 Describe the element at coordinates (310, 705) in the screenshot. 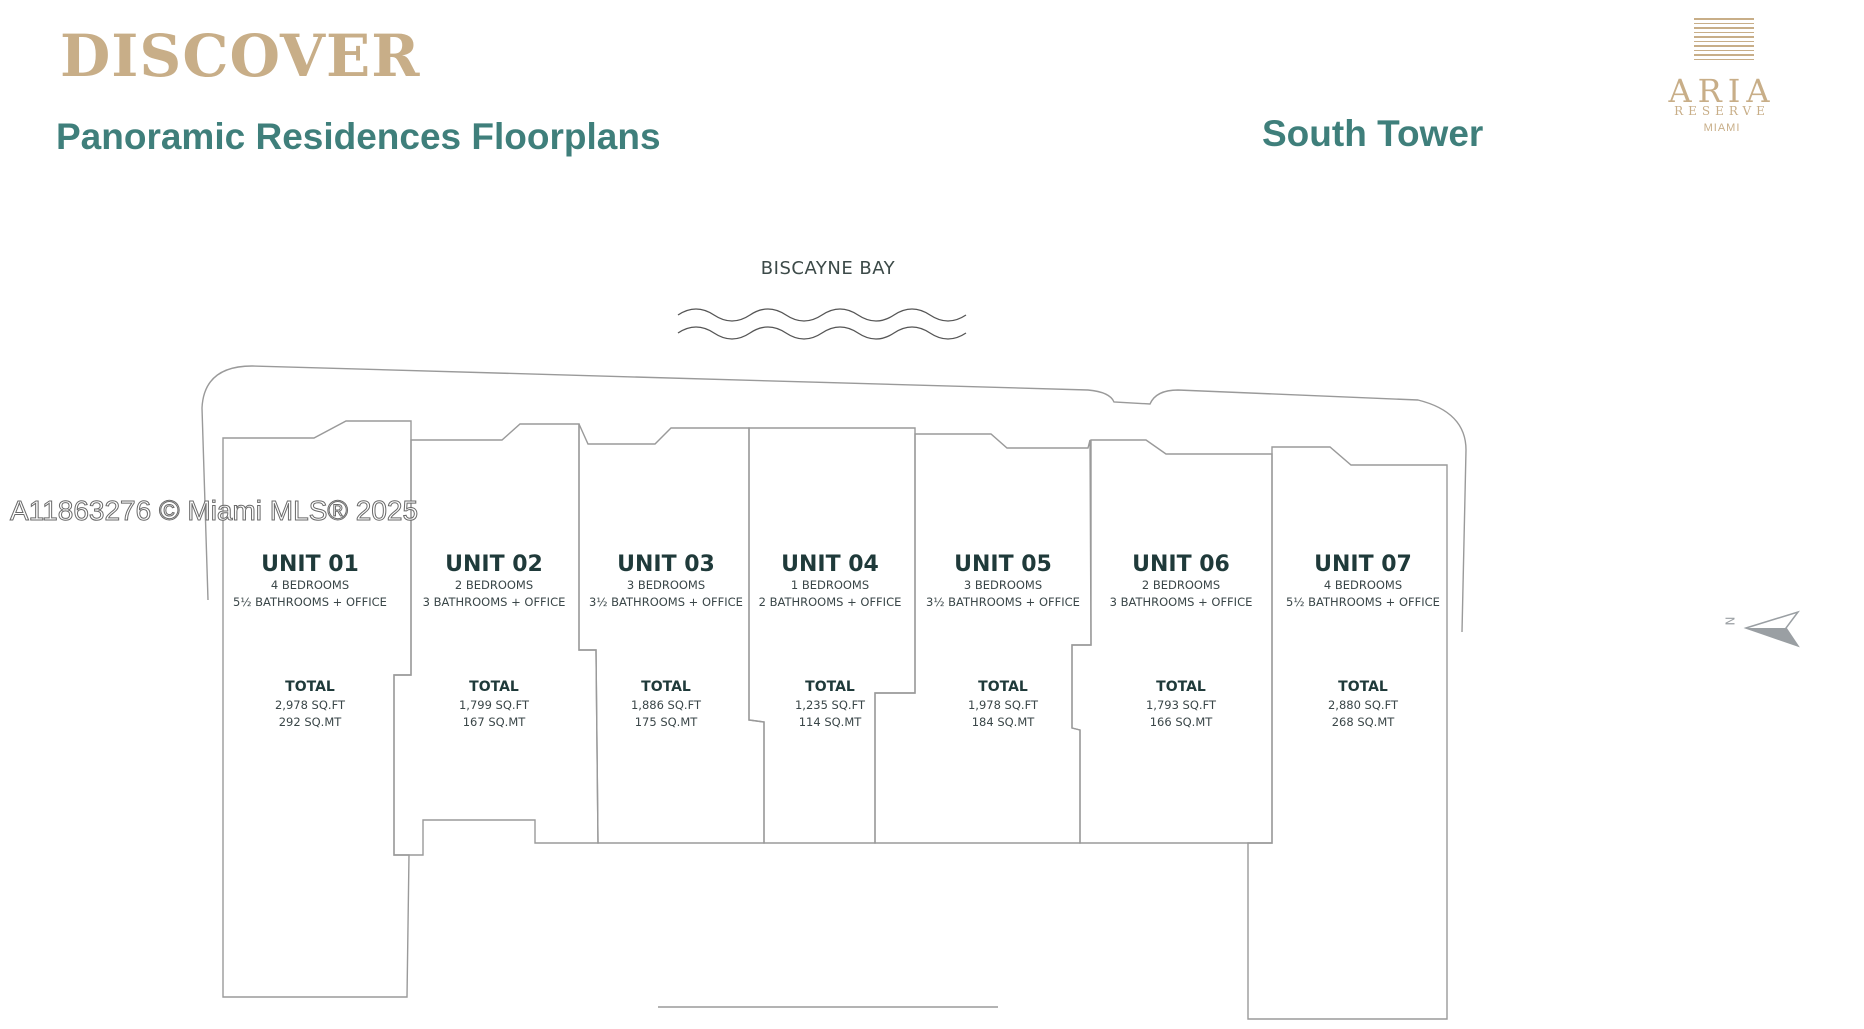

I see `unit-sqft: 2,978 SQ.FT` at that location.